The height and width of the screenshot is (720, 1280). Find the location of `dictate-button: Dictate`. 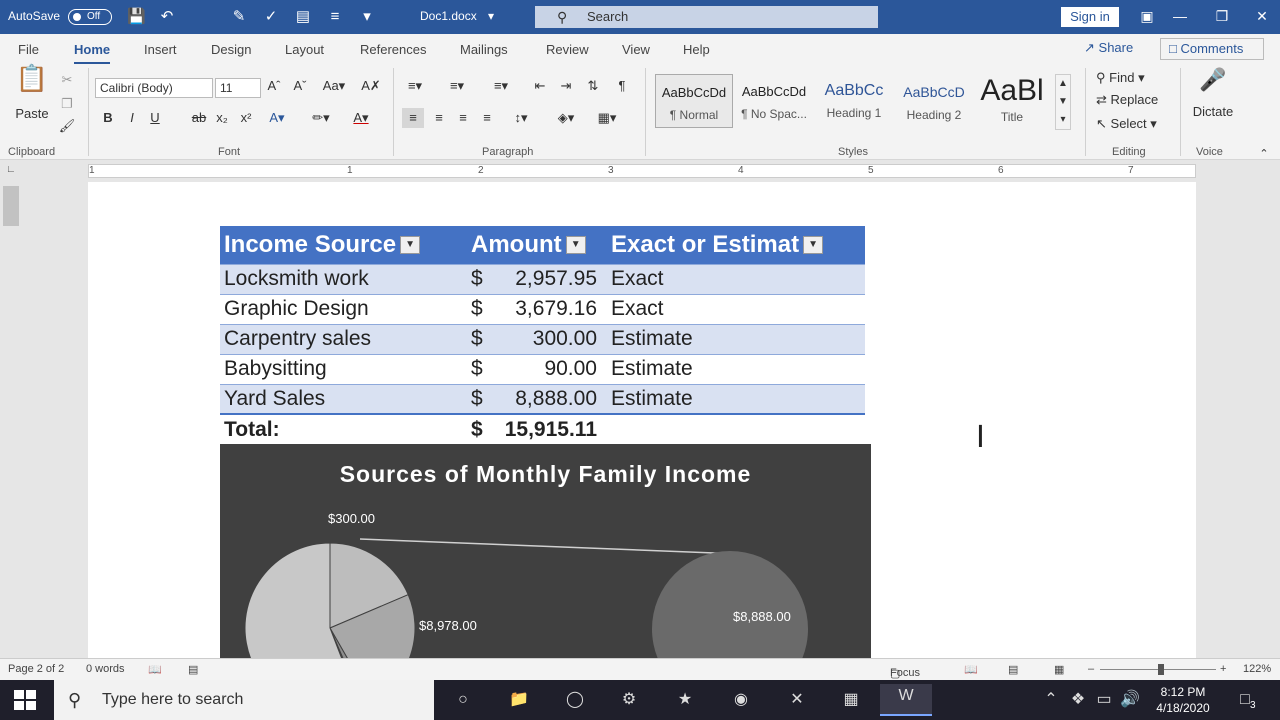

dictate-button: Dictate is located at coordinates (1213, 112).